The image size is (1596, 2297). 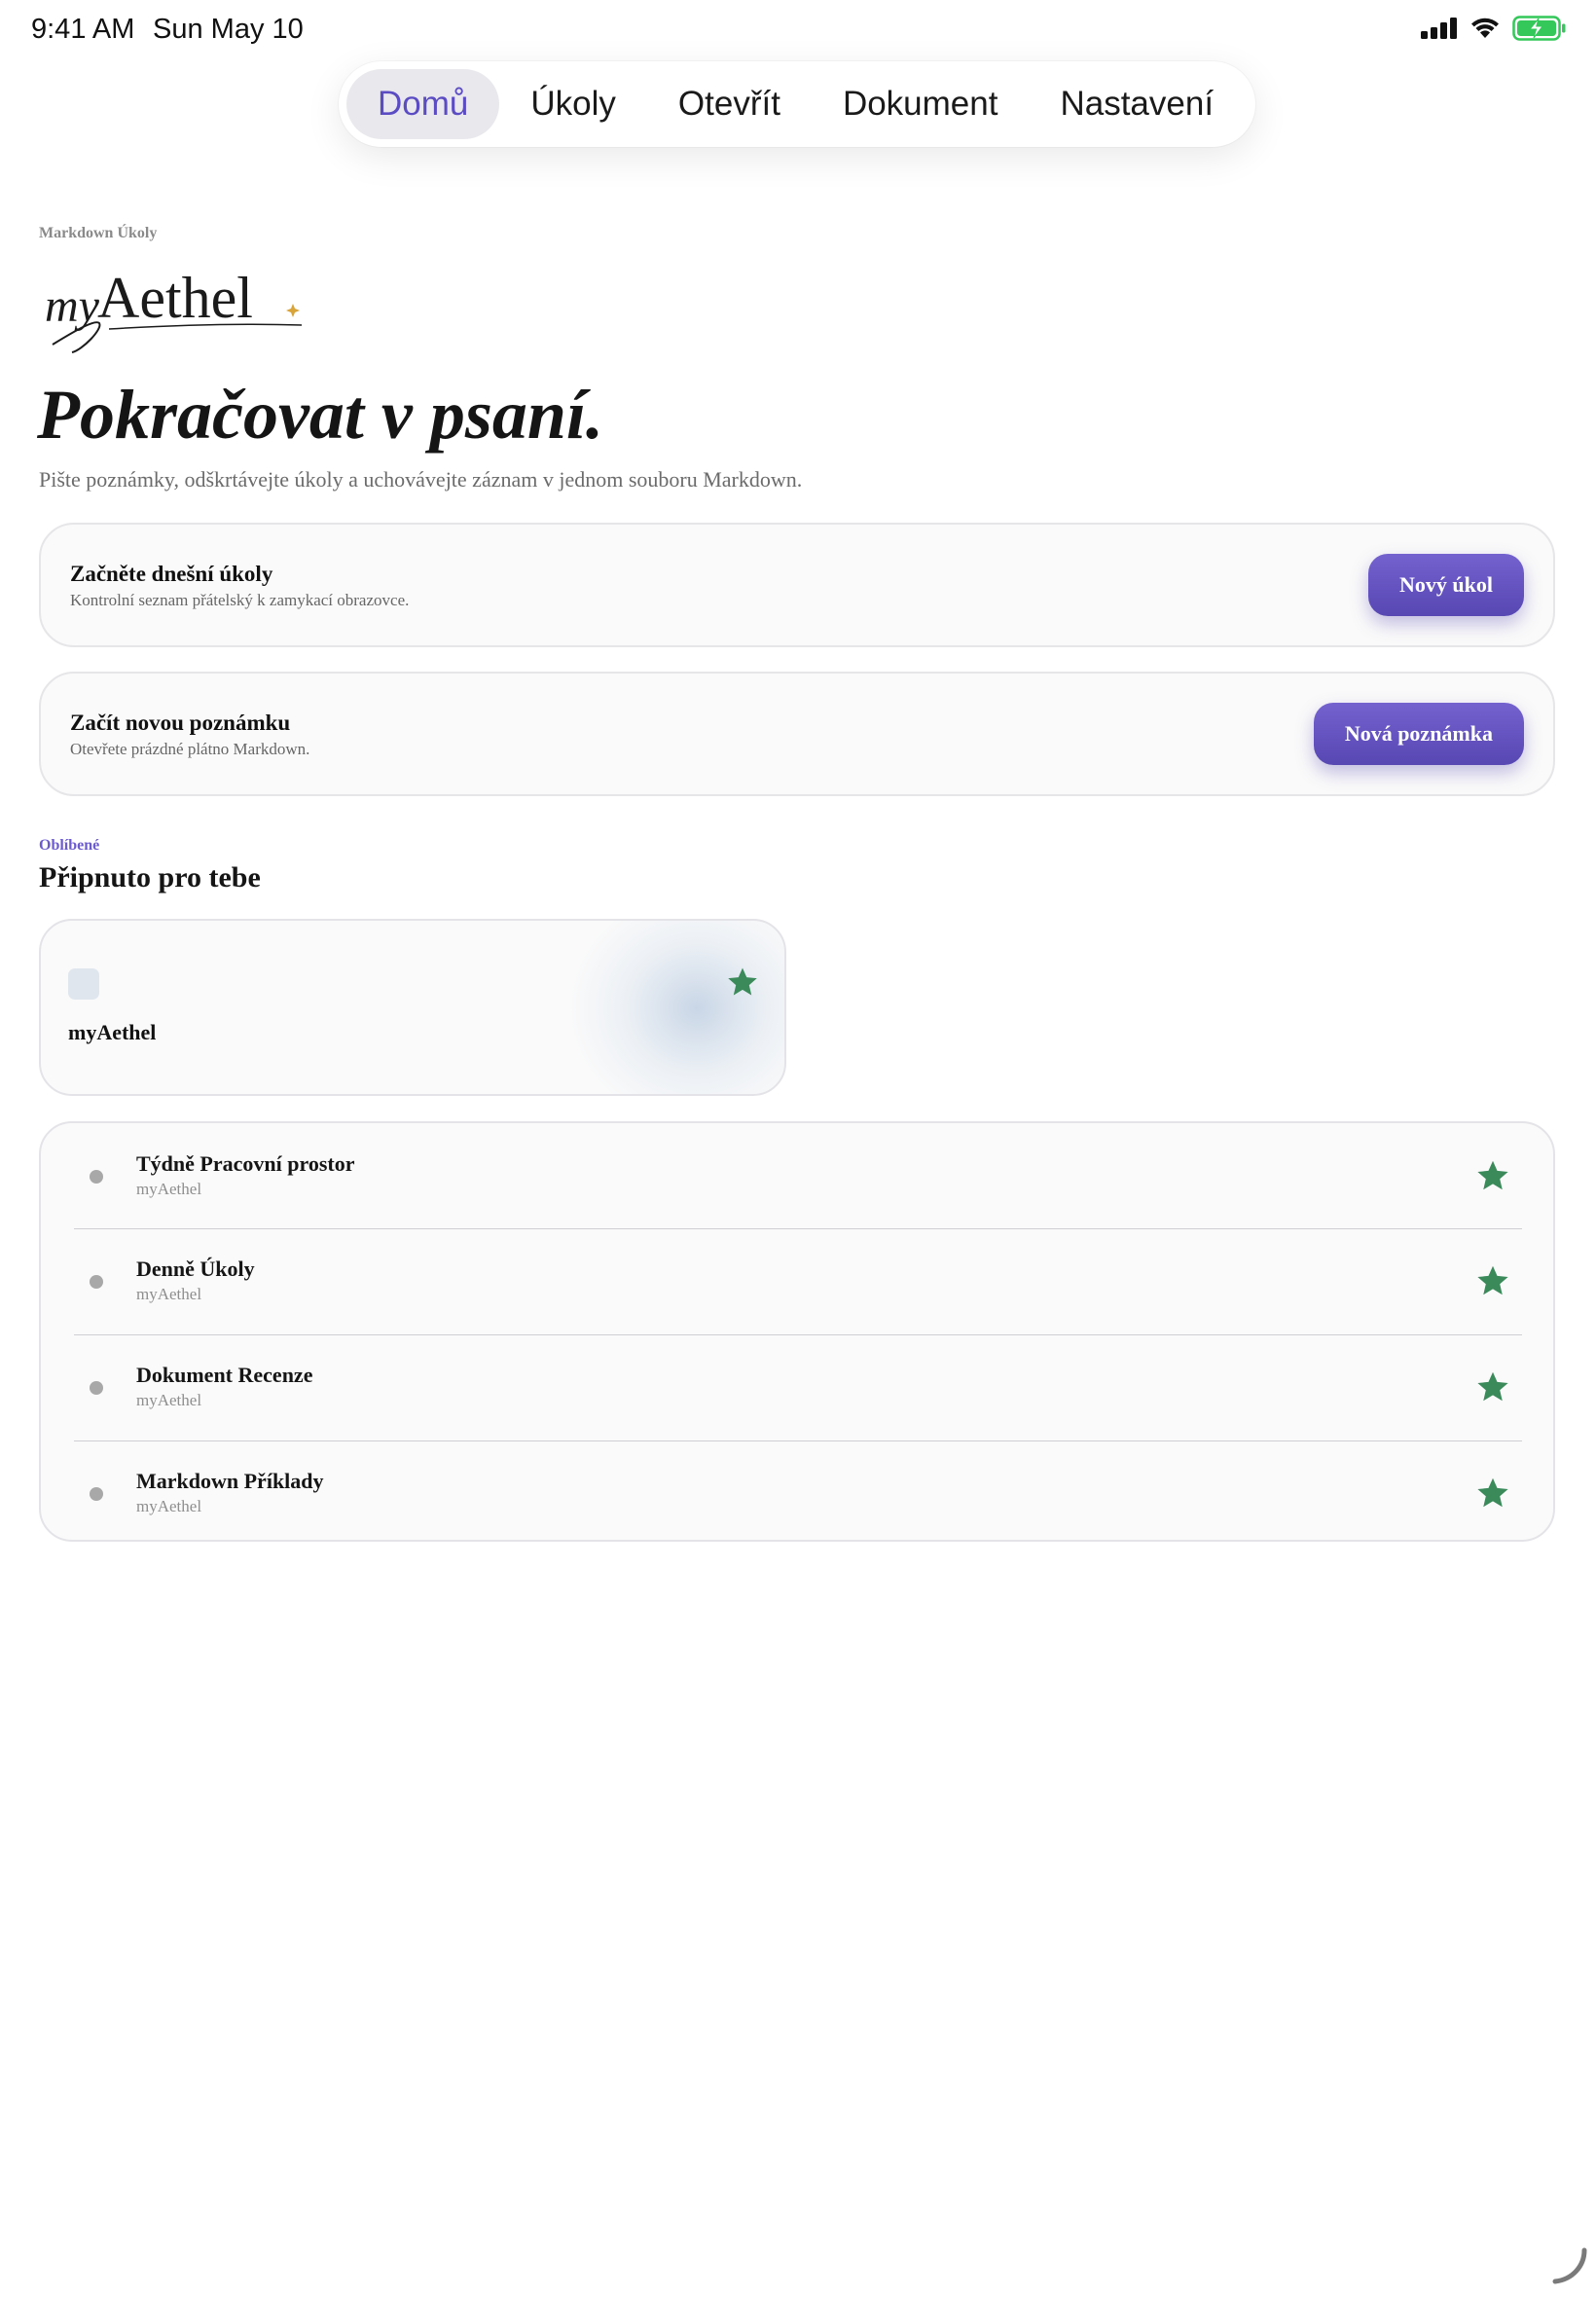 What do you see at coordinates (245, 1163) in the screenshot?
I see `item-title: Týdně Pracovní prostor` at bounding box center [245, 1163].